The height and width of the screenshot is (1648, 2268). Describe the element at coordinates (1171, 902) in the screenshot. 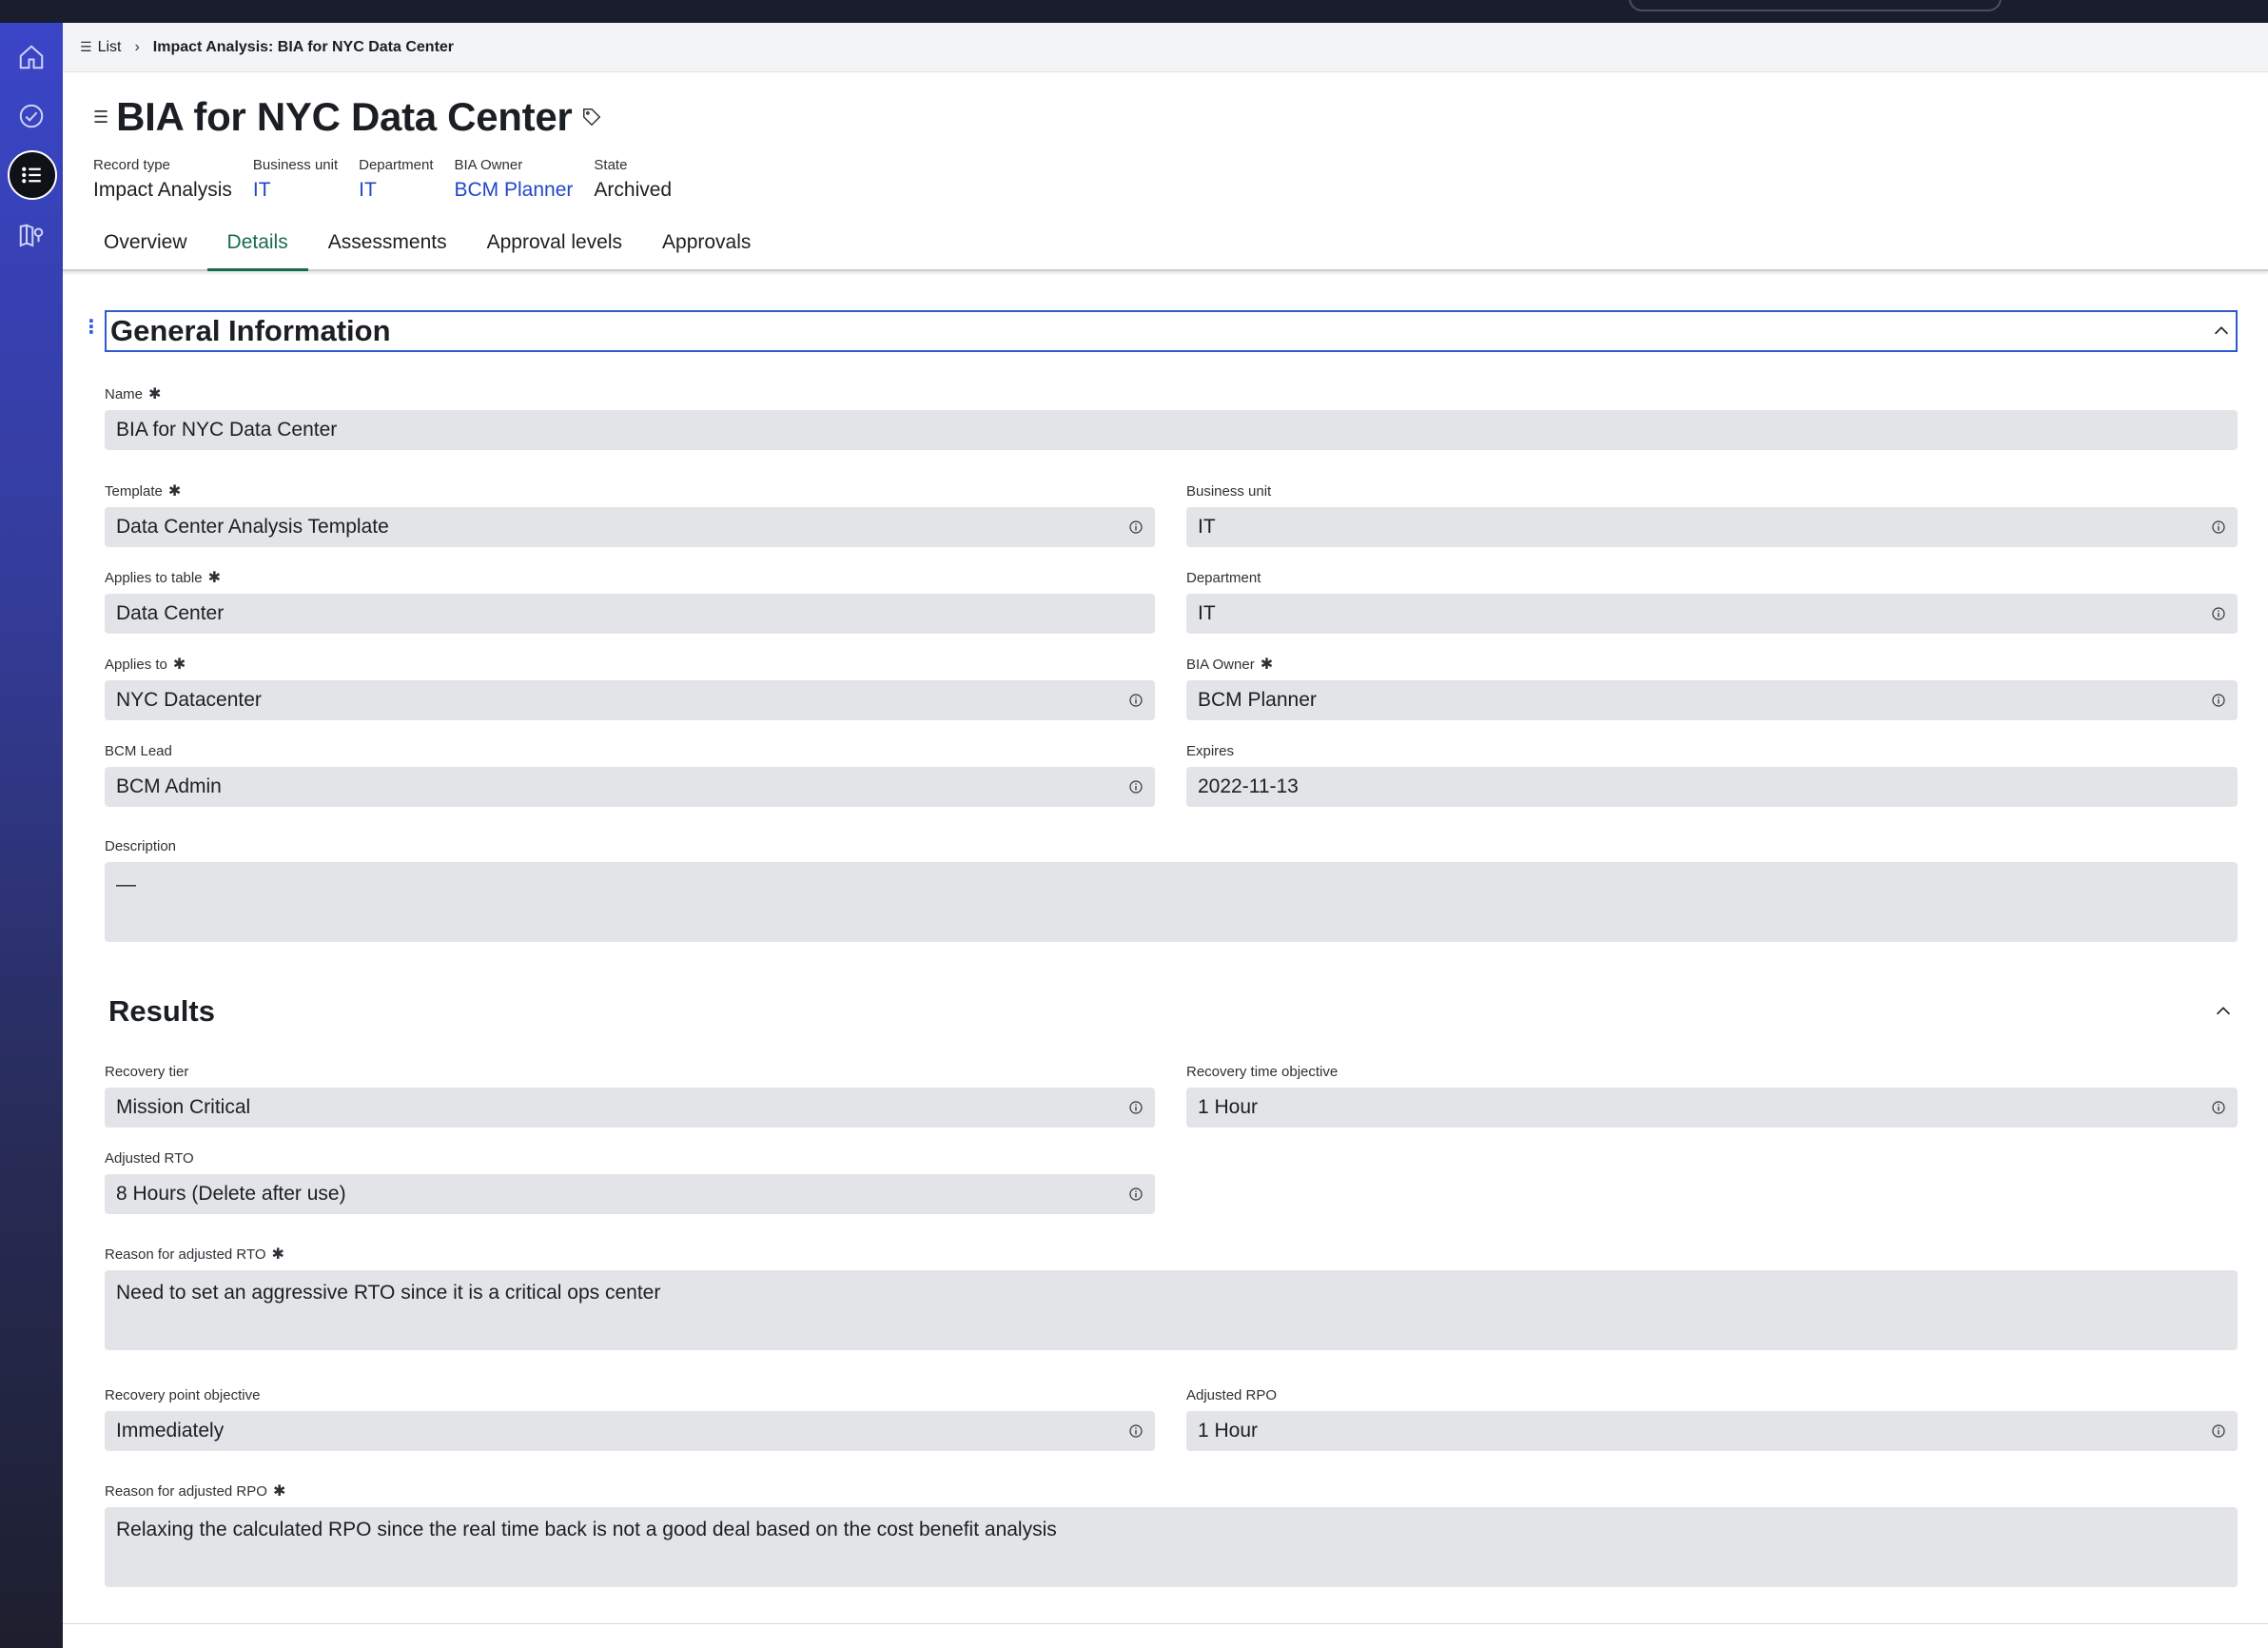

I see `description-input: —` at that location.